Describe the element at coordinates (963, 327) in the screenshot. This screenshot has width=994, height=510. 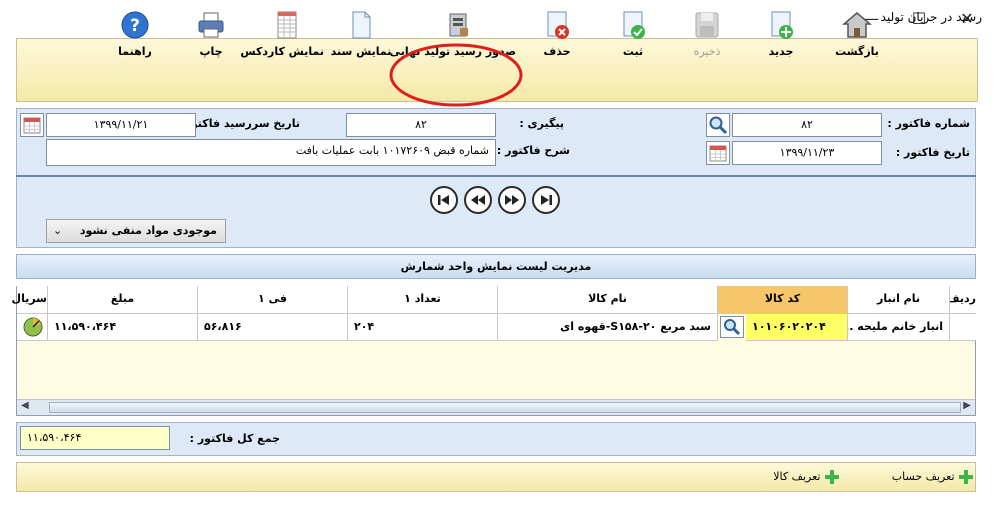
I see `cell-row-number` at that location.